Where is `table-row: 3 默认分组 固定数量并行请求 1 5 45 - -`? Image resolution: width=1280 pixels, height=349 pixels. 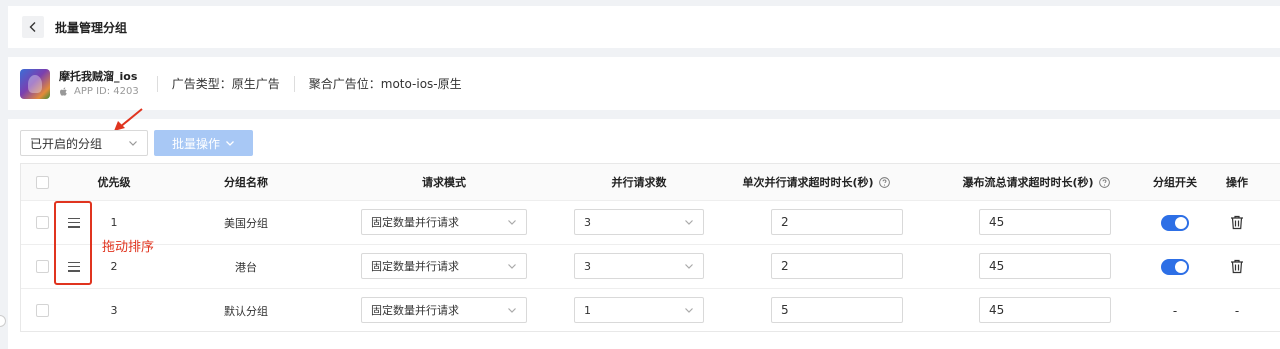
table-row: 3 默认分组 固定数量并行请求 1 5 45 - - is located at coordinates (650, 310).